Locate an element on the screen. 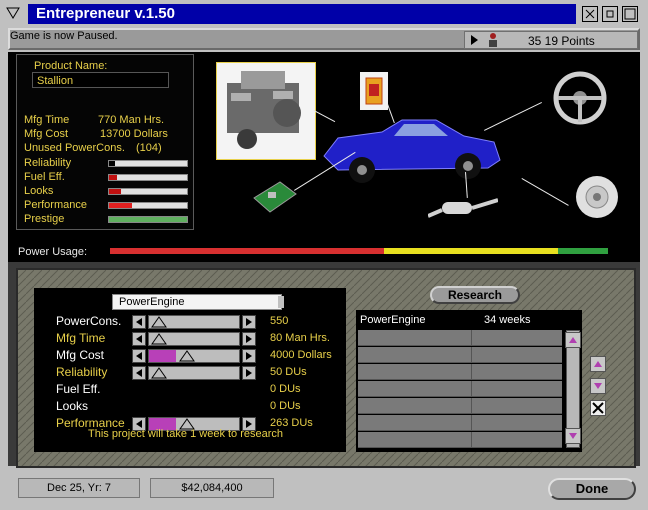 The image size is (648, 510). component-name-field: PowerEngine is located at coordinates (197, 302).